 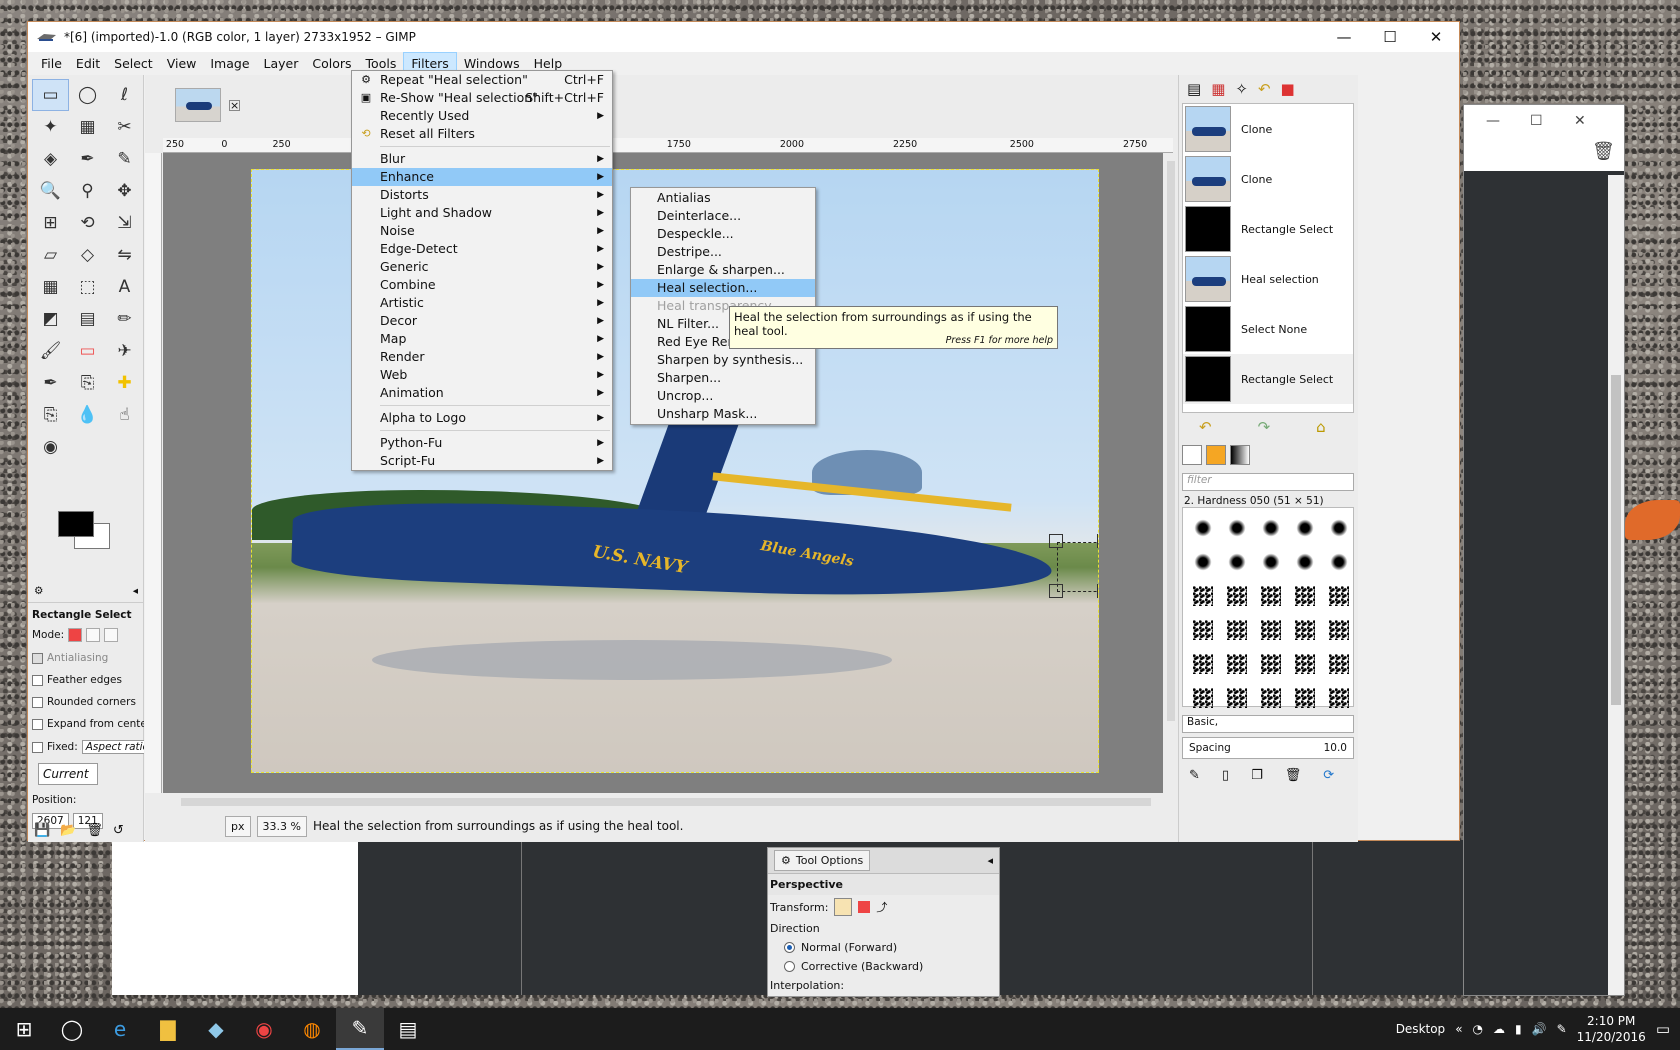 What do you see at coordinates (1205, 427) in the screenshot?
I see `undo-icon: ↶` at bounding box center [1205, 427].